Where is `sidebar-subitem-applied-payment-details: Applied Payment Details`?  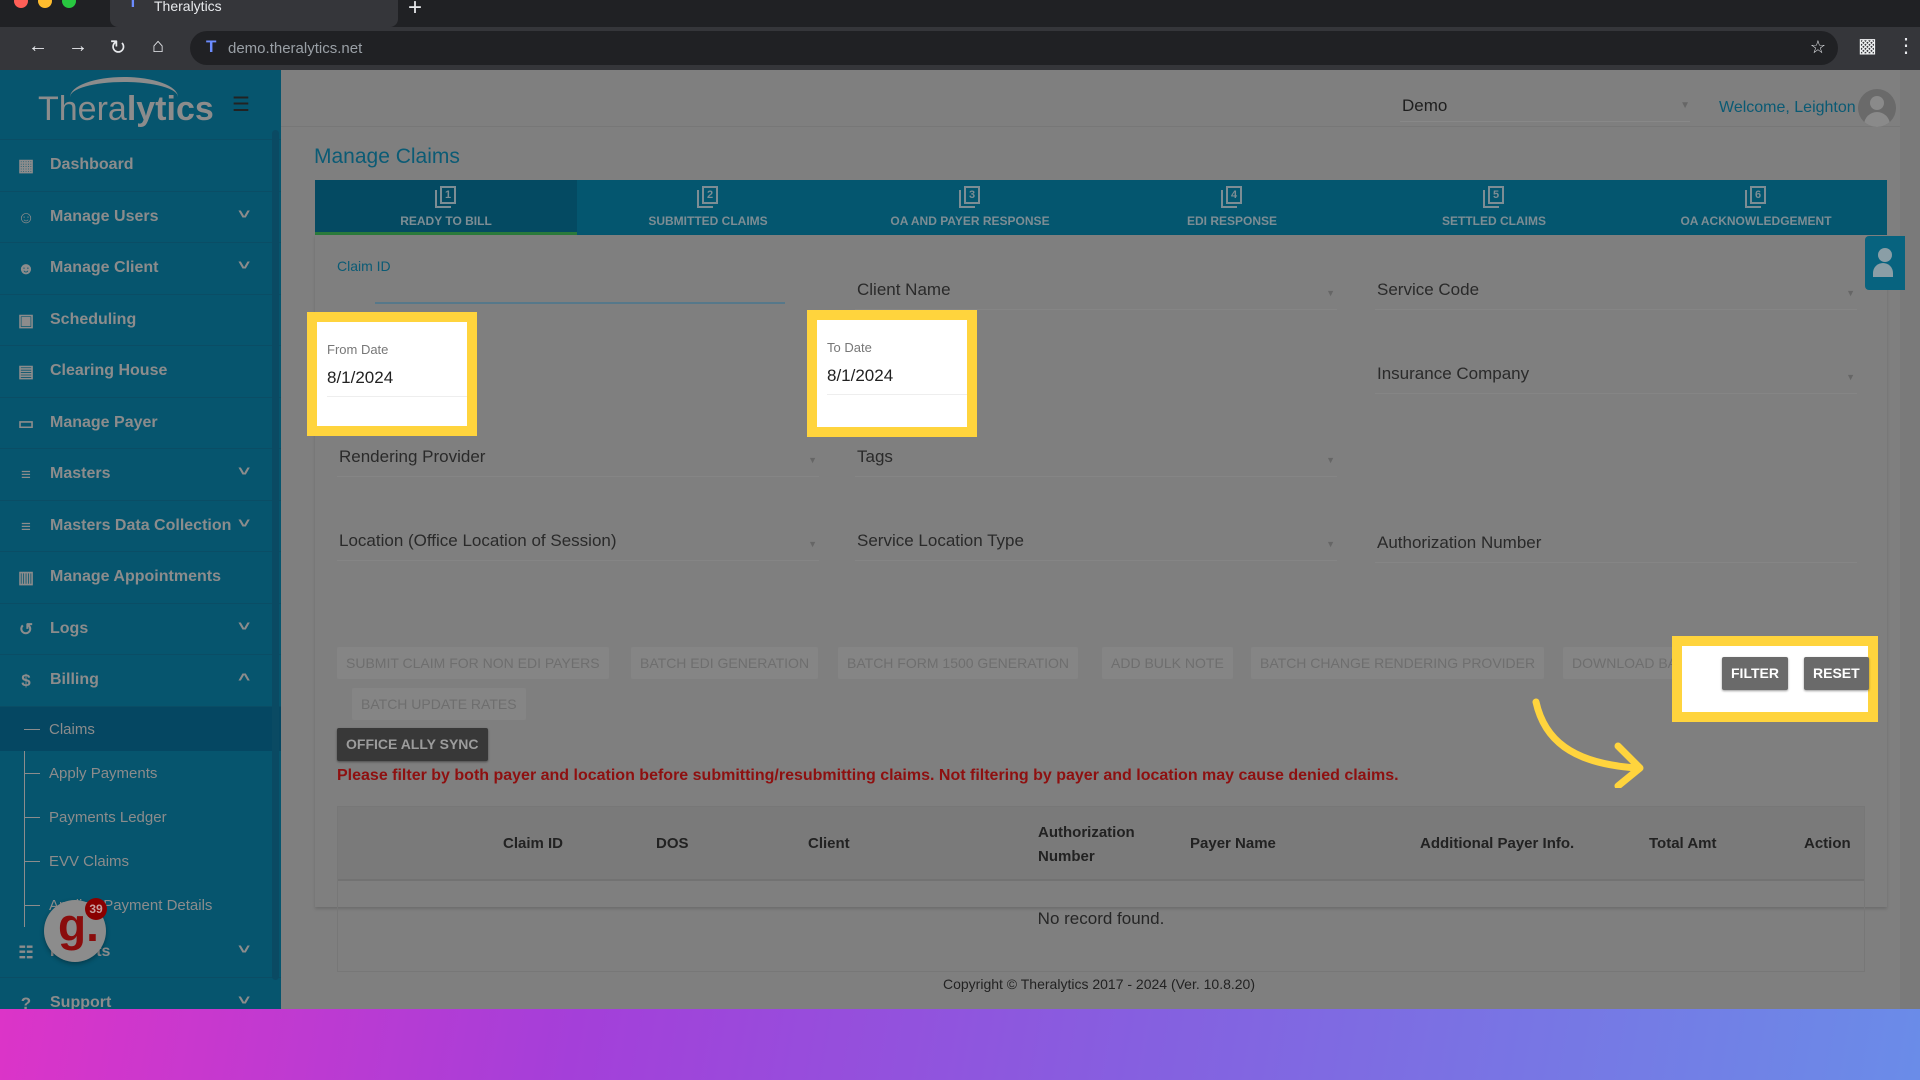 sidebar-subitem-applied-payment-details: Applied Payment Details is located at coordinates (140, 905).